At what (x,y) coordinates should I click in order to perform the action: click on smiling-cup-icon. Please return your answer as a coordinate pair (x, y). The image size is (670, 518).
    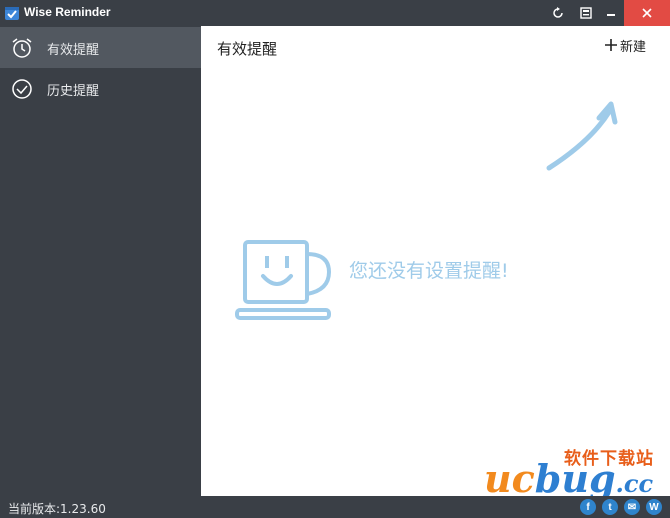
    Looking at the image, I should click on (283, 280).